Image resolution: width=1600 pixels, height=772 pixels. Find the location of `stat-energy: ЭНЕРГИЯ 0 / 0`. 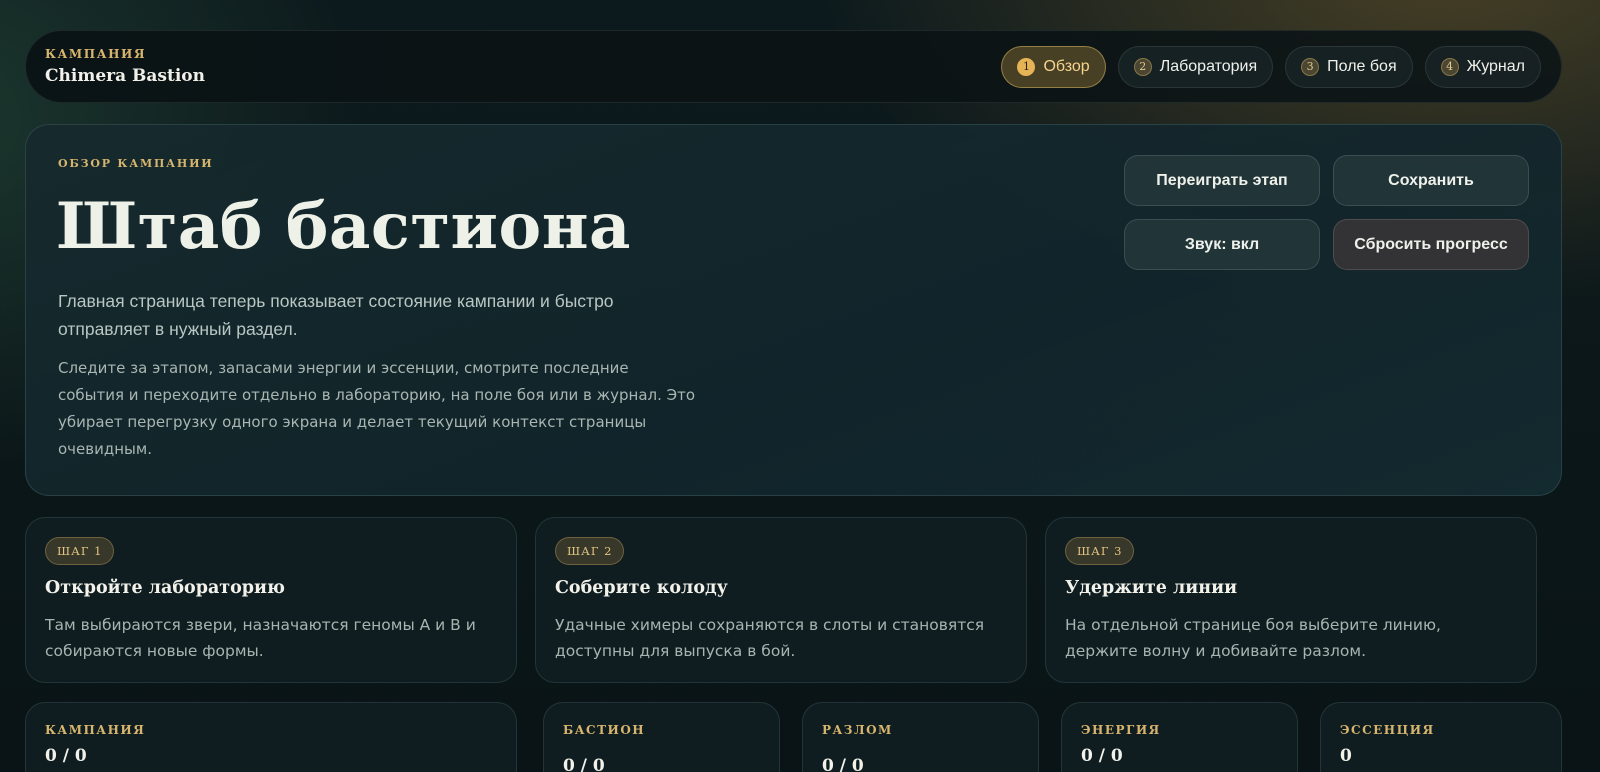

stat-energy: ЭНЕРГИЯ 0 / 0 is located at coordinates (1179, 737).